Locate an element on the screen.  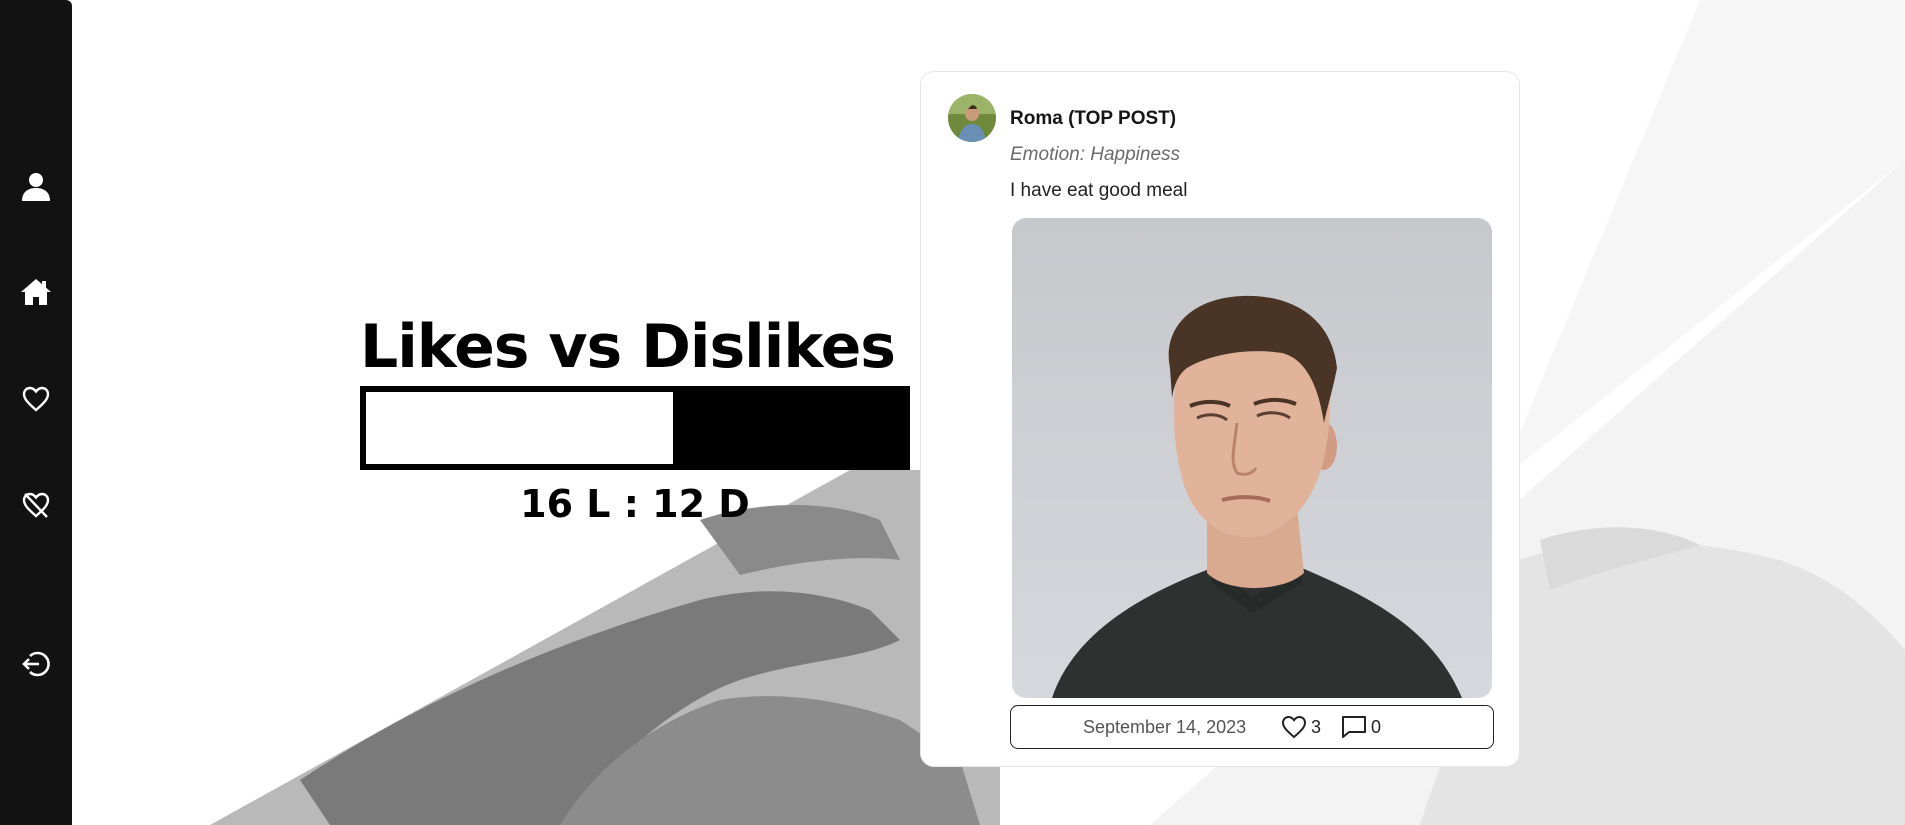
like-count: 3 is located at coordinates (1316, 726).